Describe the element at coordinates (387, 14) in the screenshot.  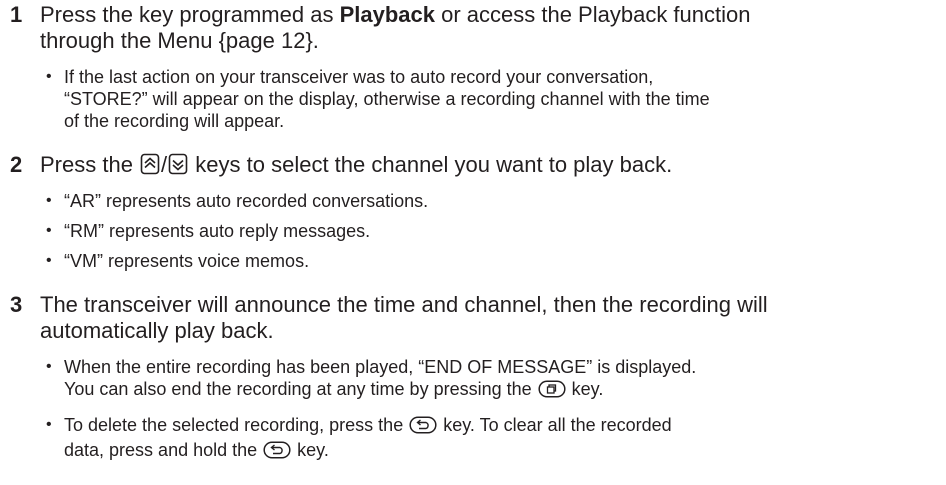
I see `playback-keyword: Playback` at that location.